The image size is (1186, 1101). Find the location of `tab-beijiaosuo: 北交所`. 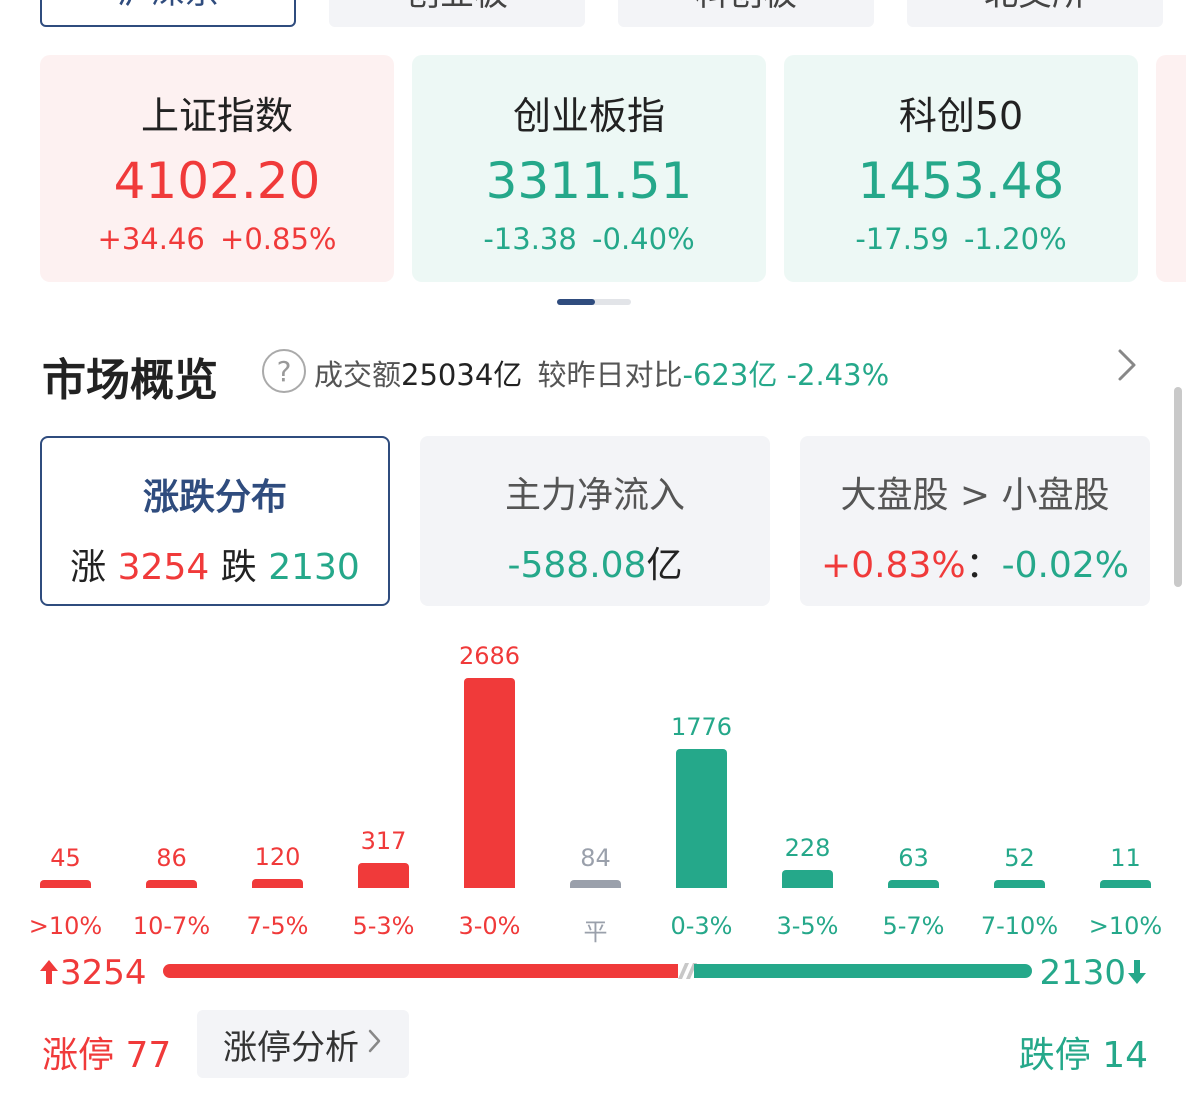

tab-beijiaosuo: 北交所 is located at coordinates (1035, 13).